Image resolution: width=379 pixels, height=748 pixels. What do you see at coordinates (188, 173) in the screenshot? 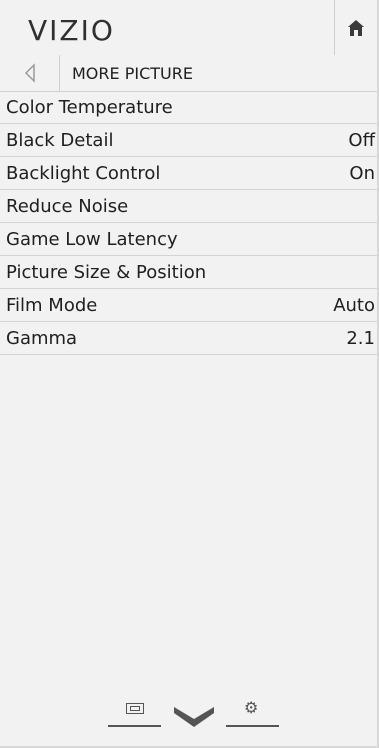
I see `menu-item-backlight-control: Backlight Control On` at bounding box center [188, 173].